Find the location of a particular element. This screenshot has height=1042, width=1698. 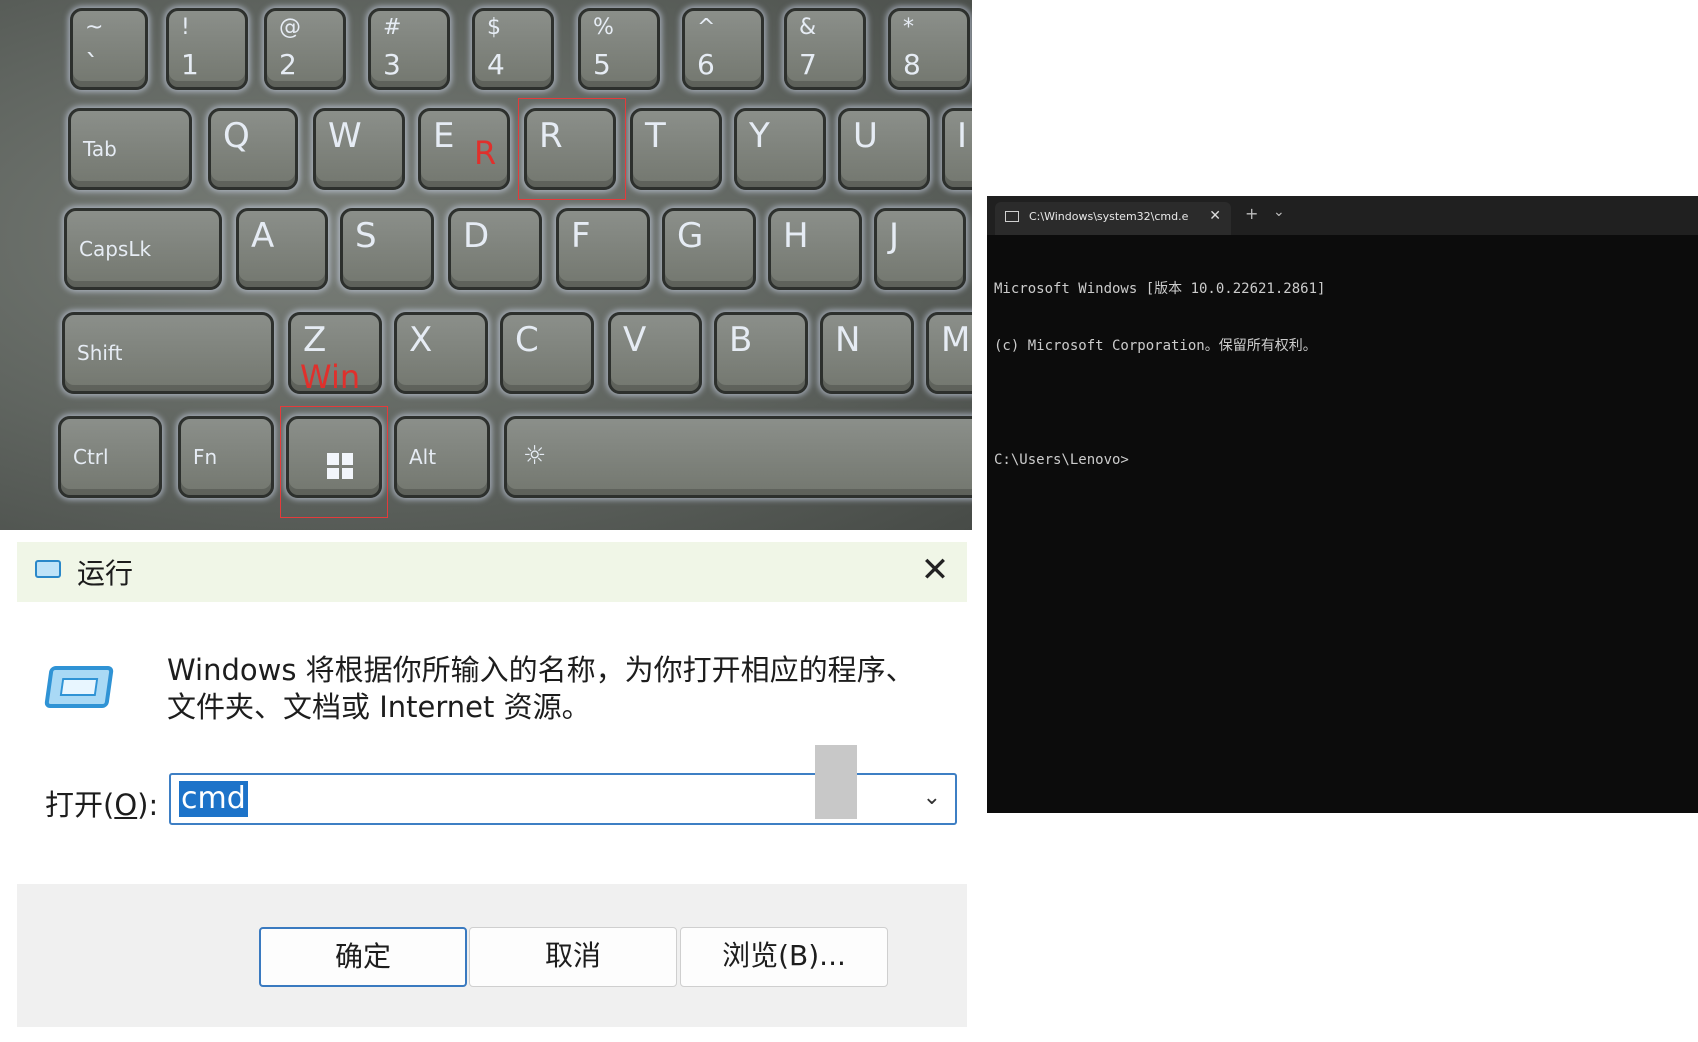

key-label: E is located at coordinates (444, 136).